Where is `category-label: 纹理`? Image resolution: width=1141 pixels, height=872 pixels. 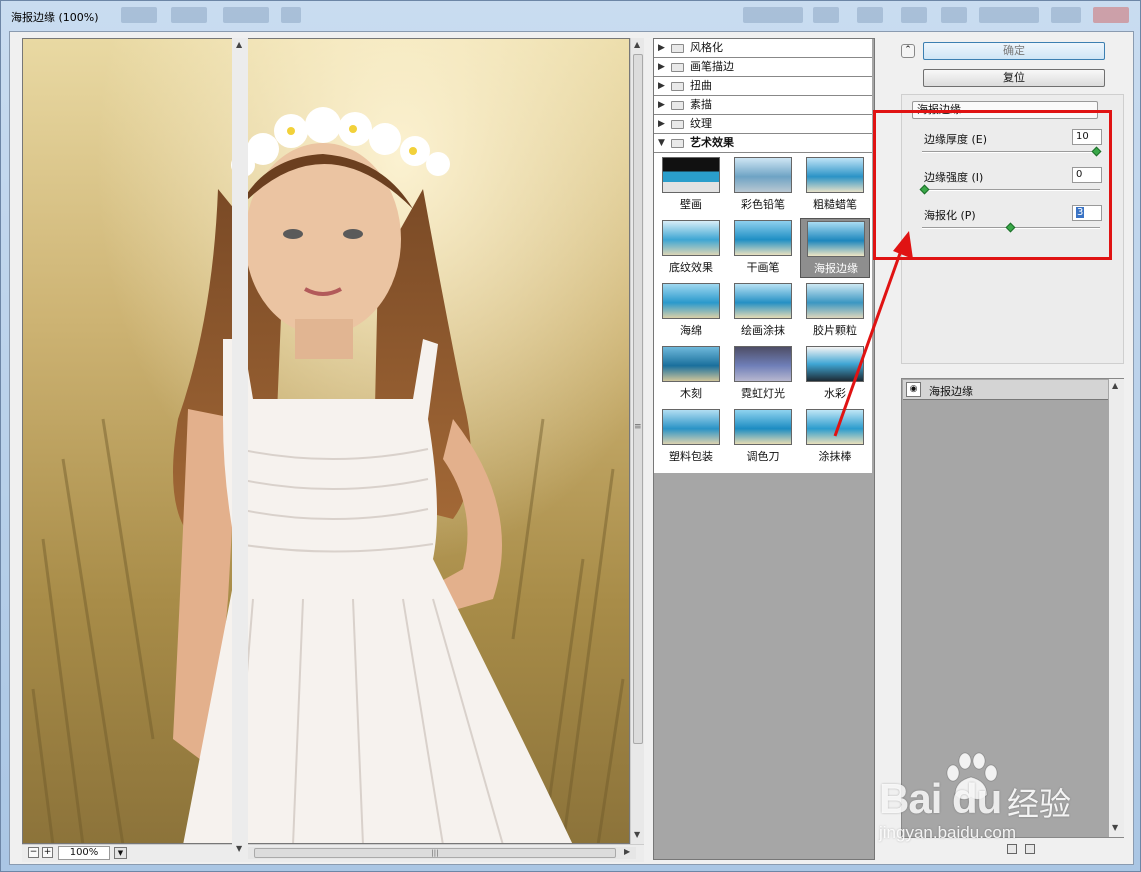 category-label: 纹理 is located at coordinates (701, 123).